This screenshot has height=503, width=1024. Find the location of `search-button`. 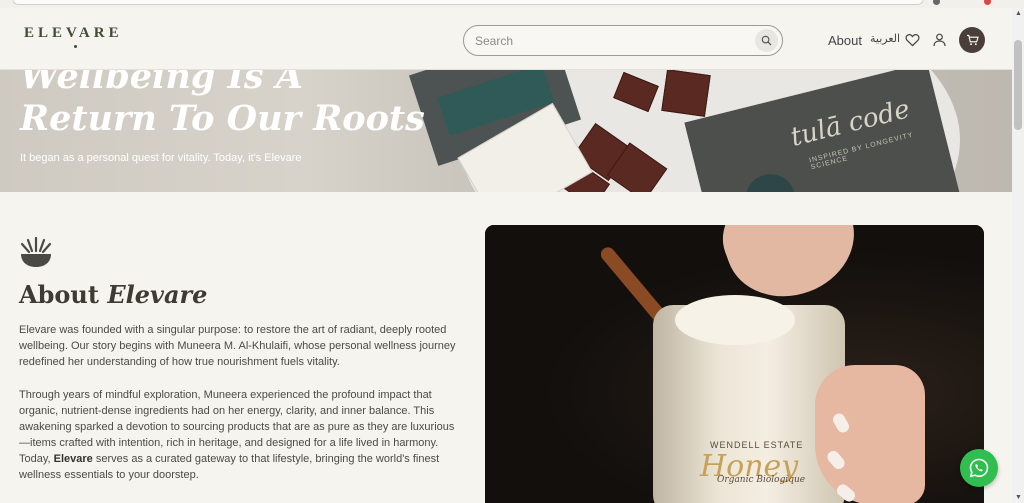

search-button is located at coordinates (766, 40).